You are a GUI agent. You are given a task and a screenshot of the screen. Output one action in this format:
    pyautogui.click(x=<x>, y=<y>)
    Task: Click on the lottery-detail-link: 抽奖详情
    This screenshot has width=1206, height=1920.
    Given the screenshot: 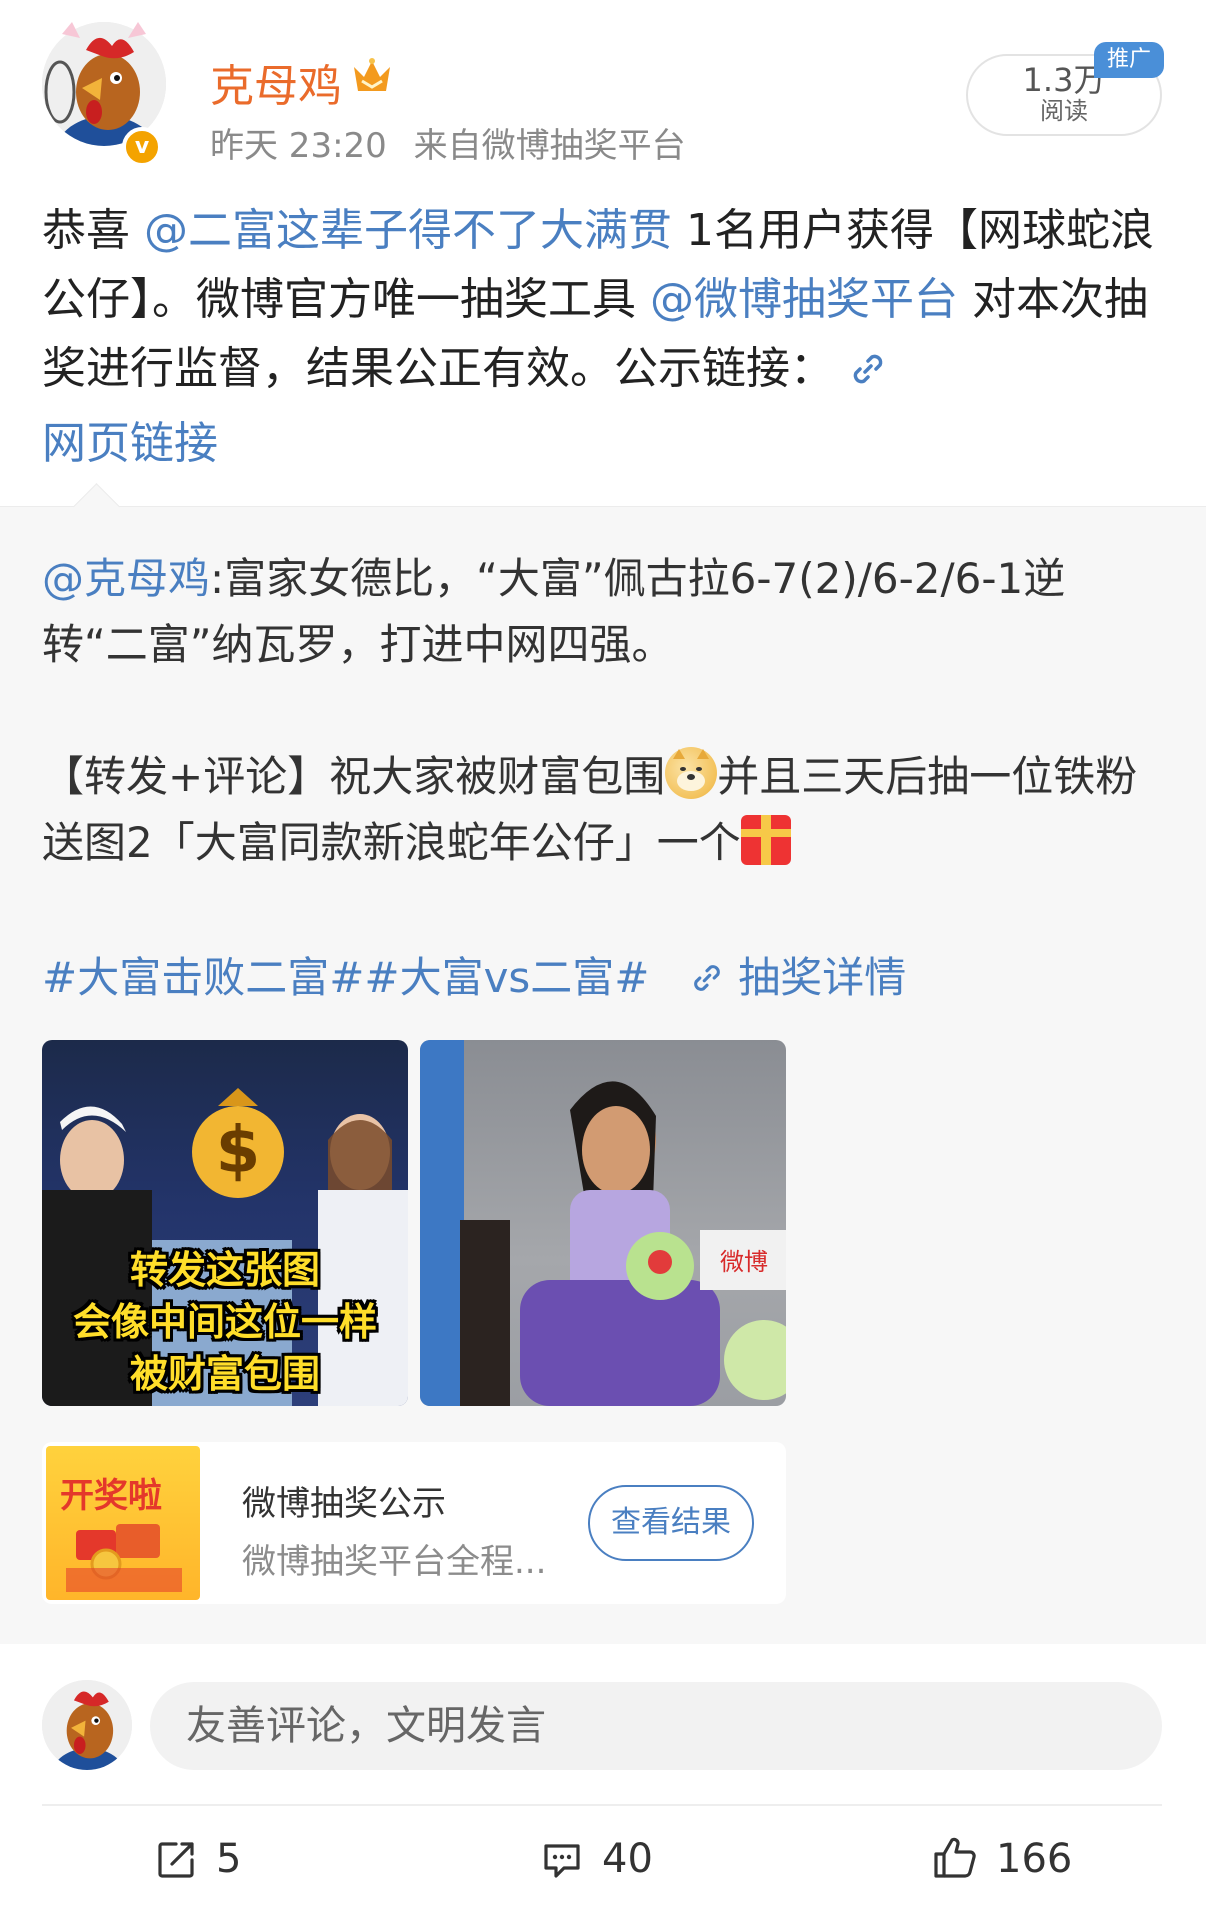 What is the action you would take?
    pyautogui.click(x=797, y=977)
    